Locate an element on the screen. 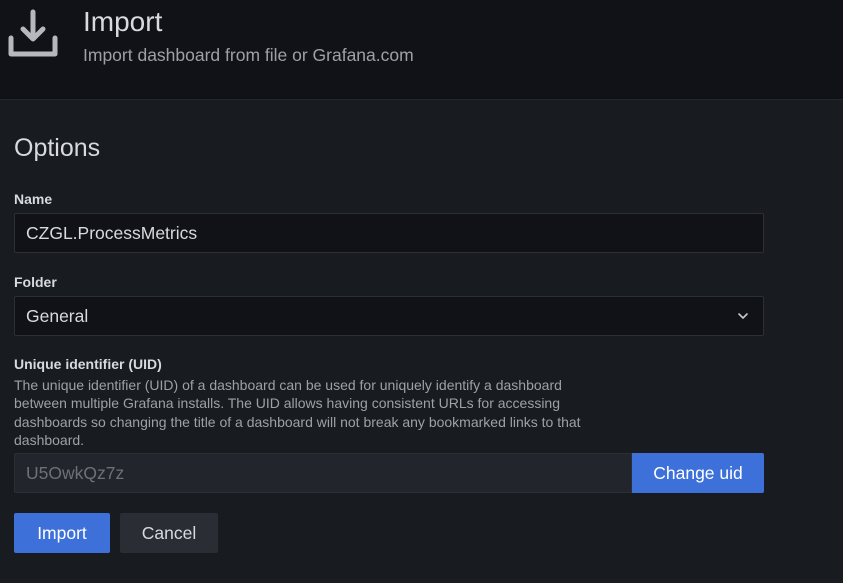 The image size is (843, 583). name-label: Name is located at coordinates (33, 199).